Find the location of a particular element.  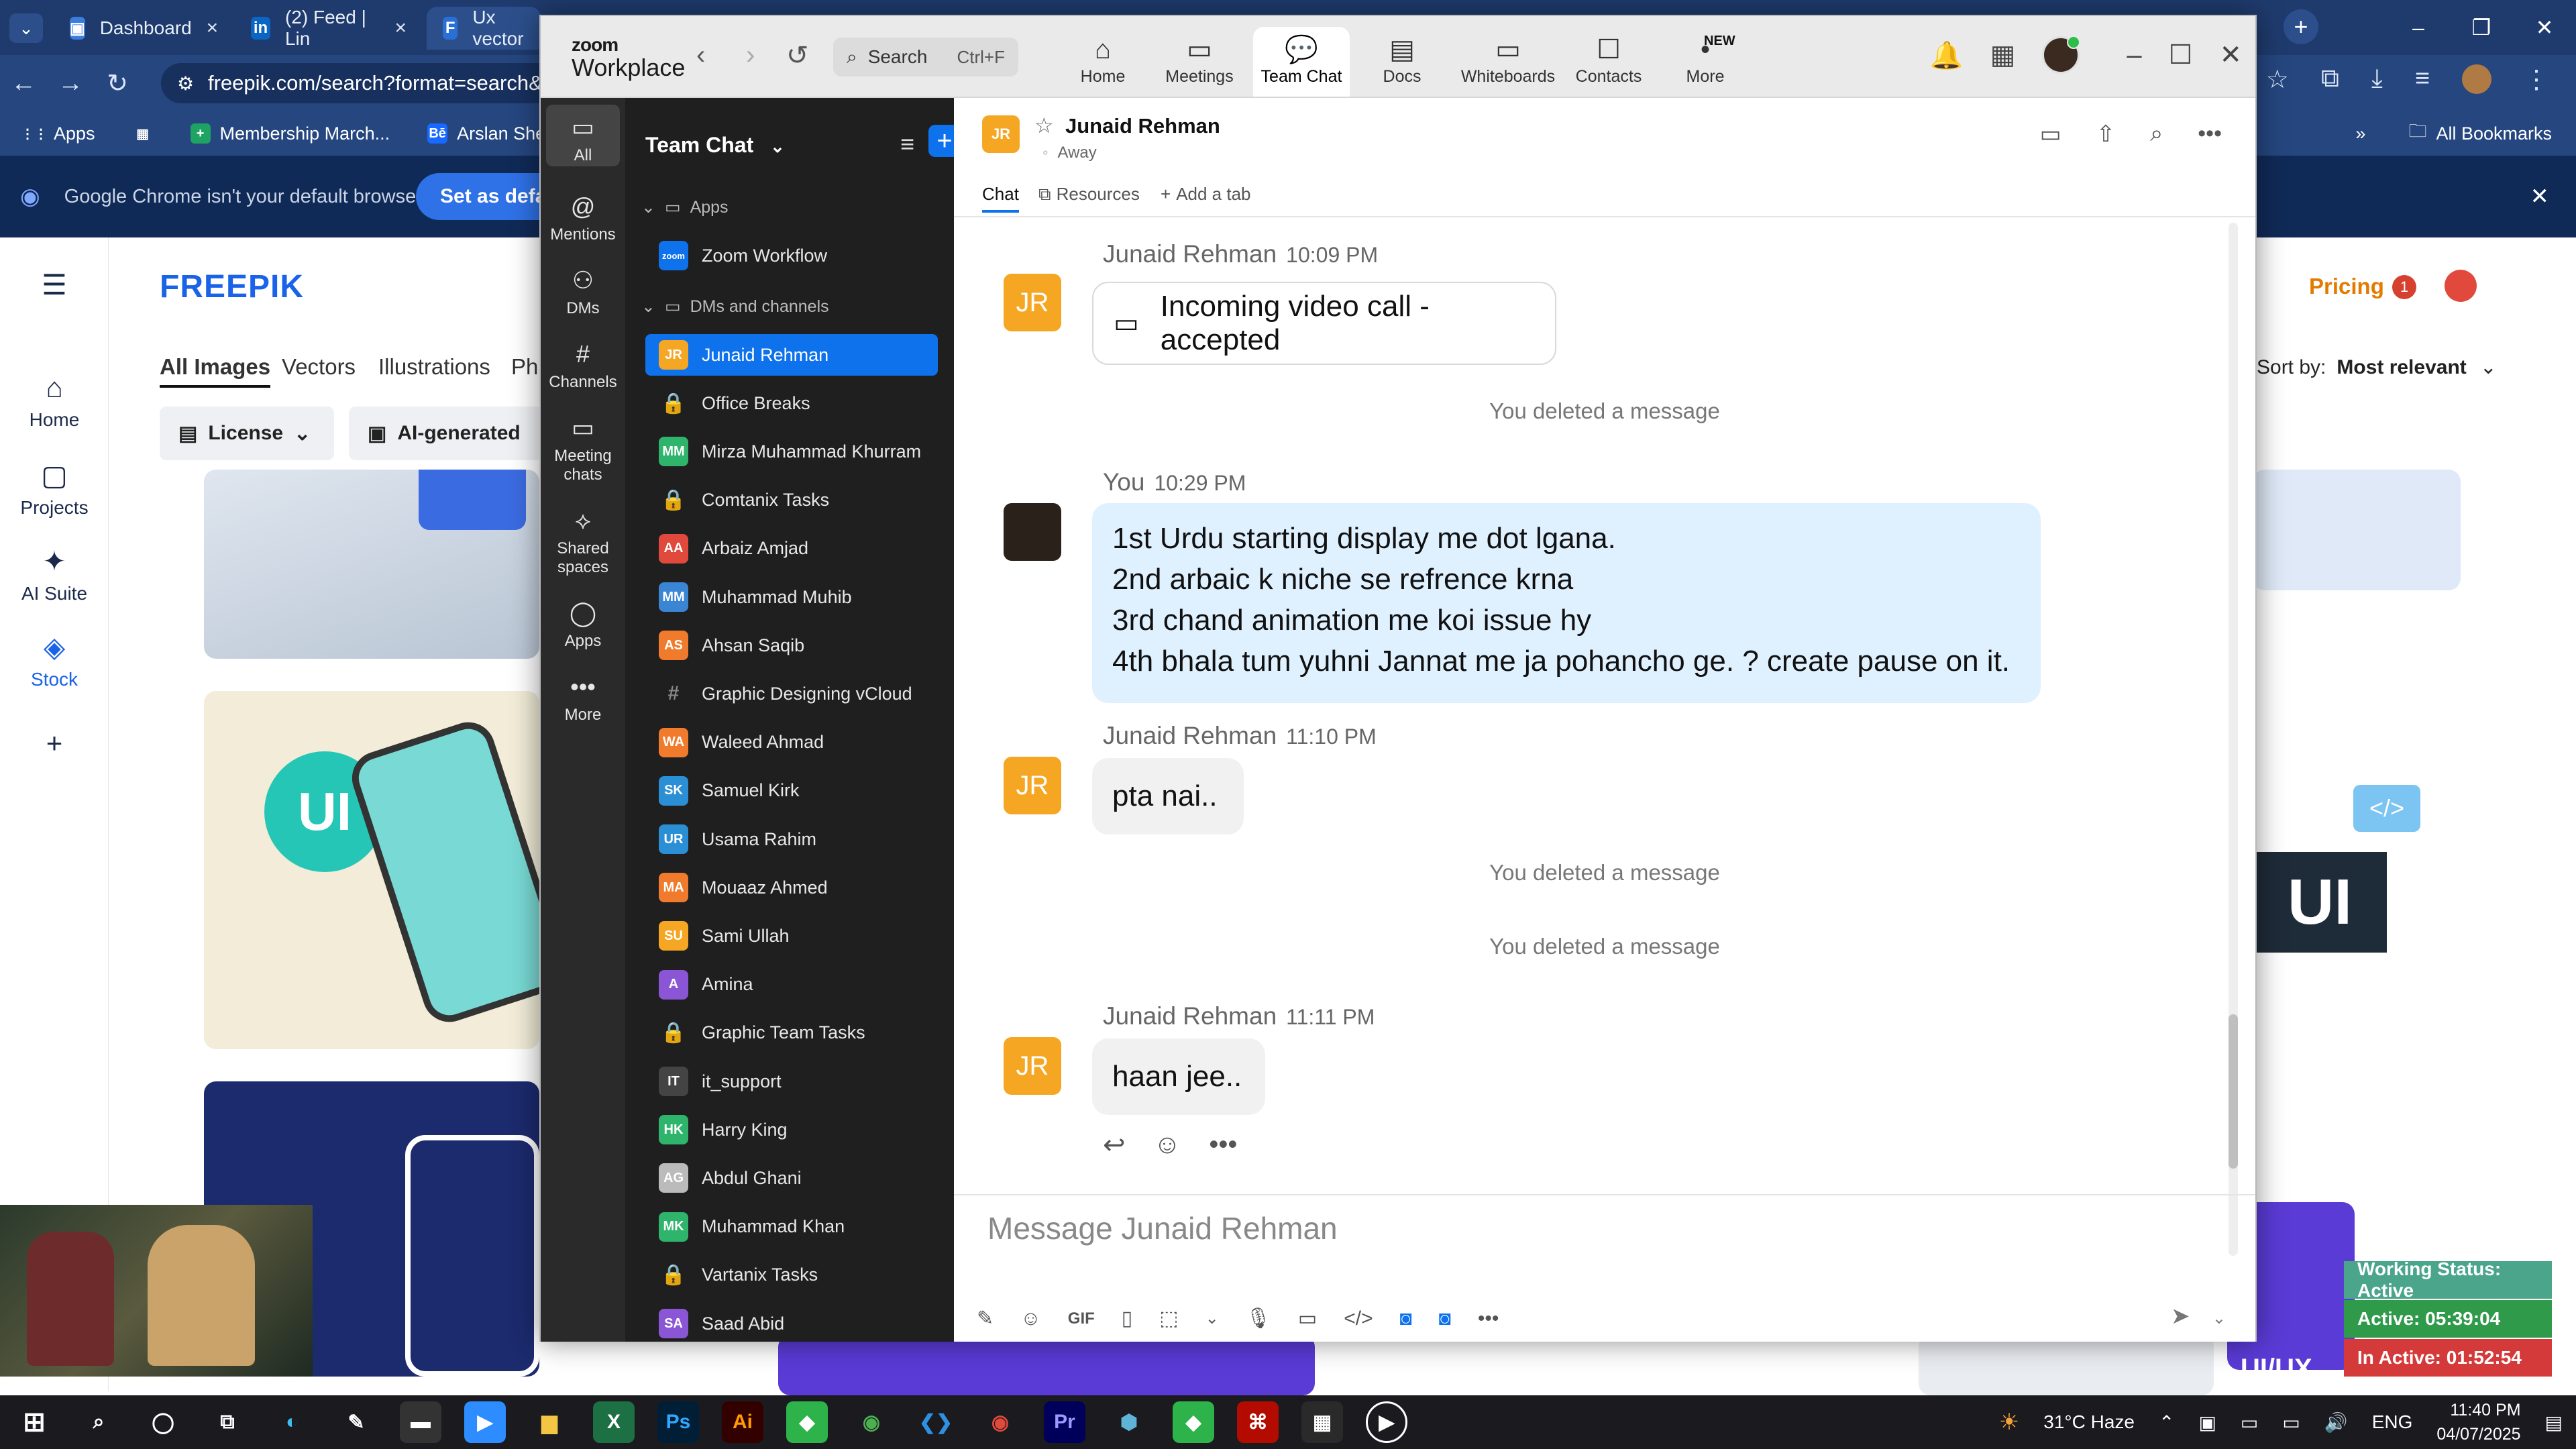

tab-home: ⌂ Home is located at coordinates (1103, 62).